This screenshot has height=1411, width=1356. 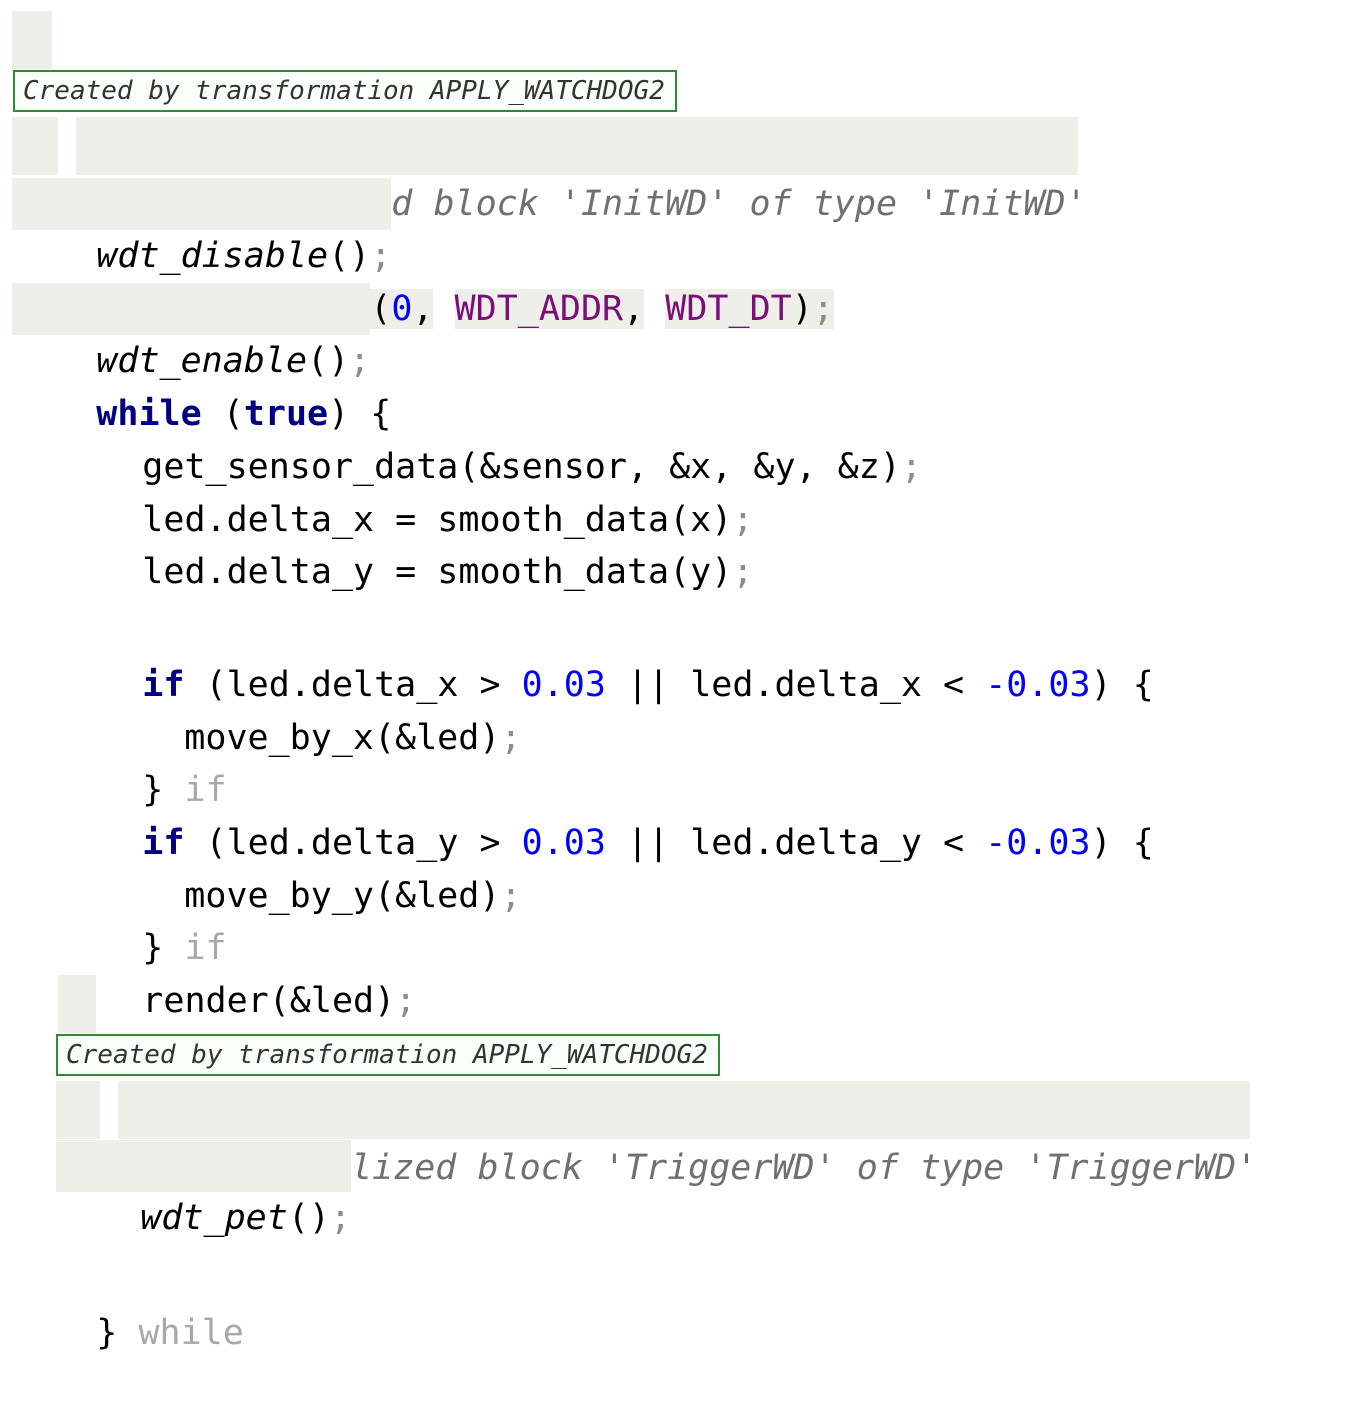 What do you see at coordinates (802, 309) in the screenshot?
I see `close-paren: )` at bounding box center [802, 309].